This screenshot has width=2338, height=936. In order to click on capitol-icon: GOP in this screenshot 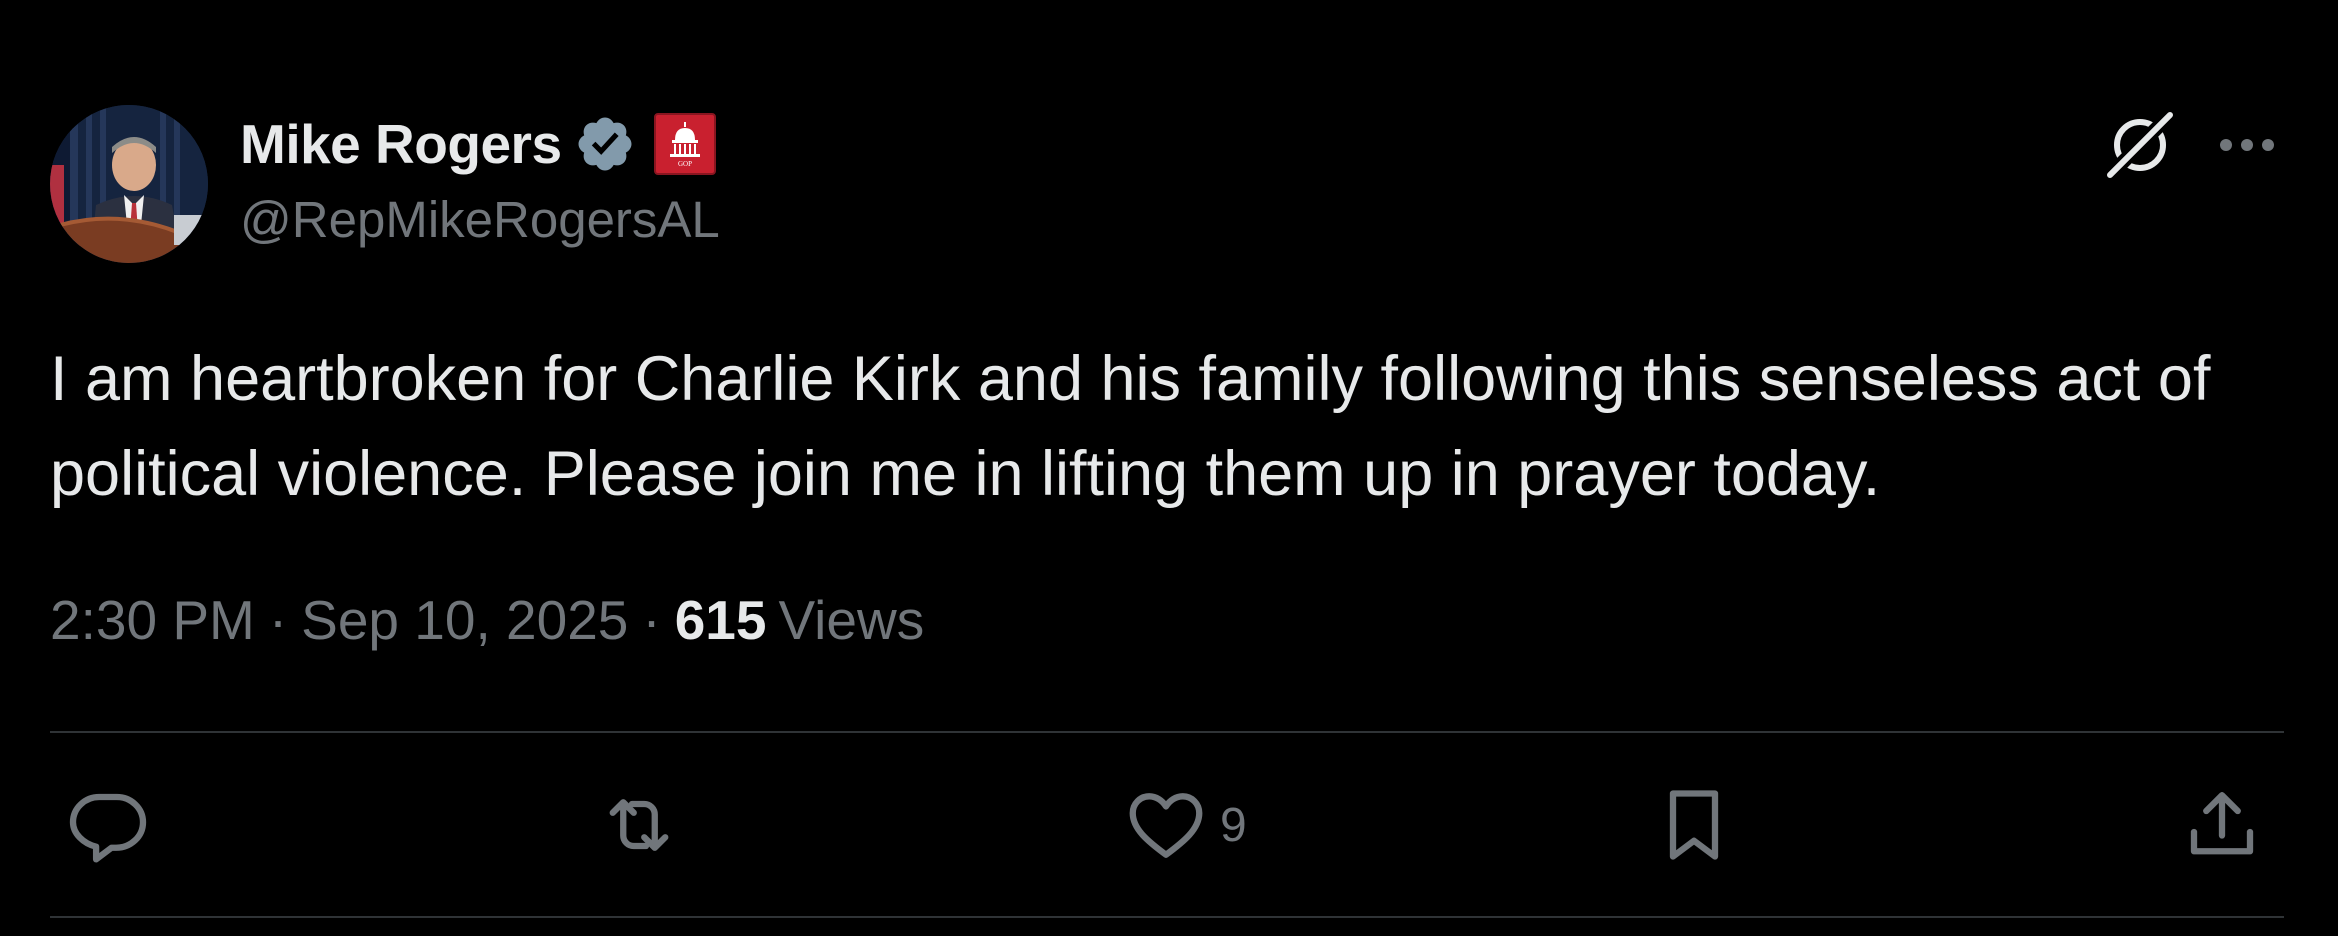, I will do `click(684, 145)`.